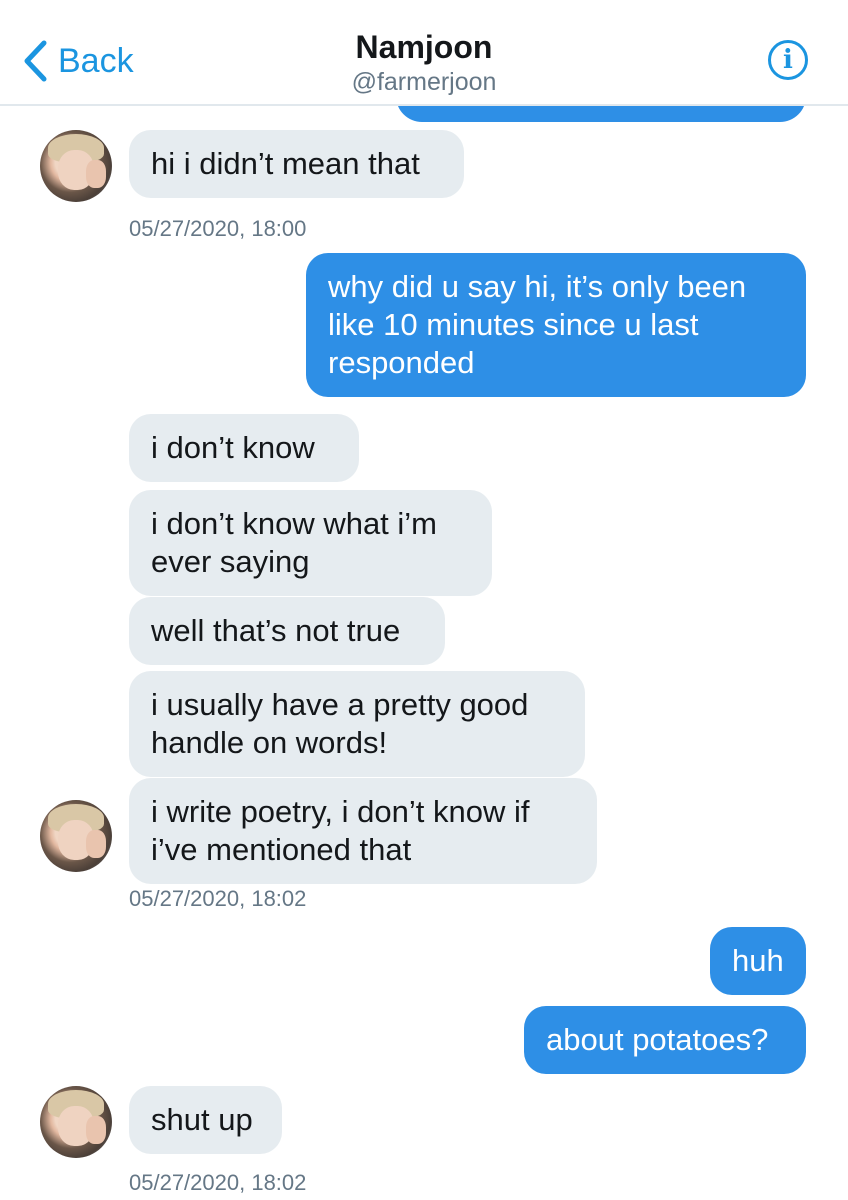 This screenshot has height=1200, width=848. Describe the element at coordinates (788, 60) in the screenshot. I see `info-icon: i` at that location.